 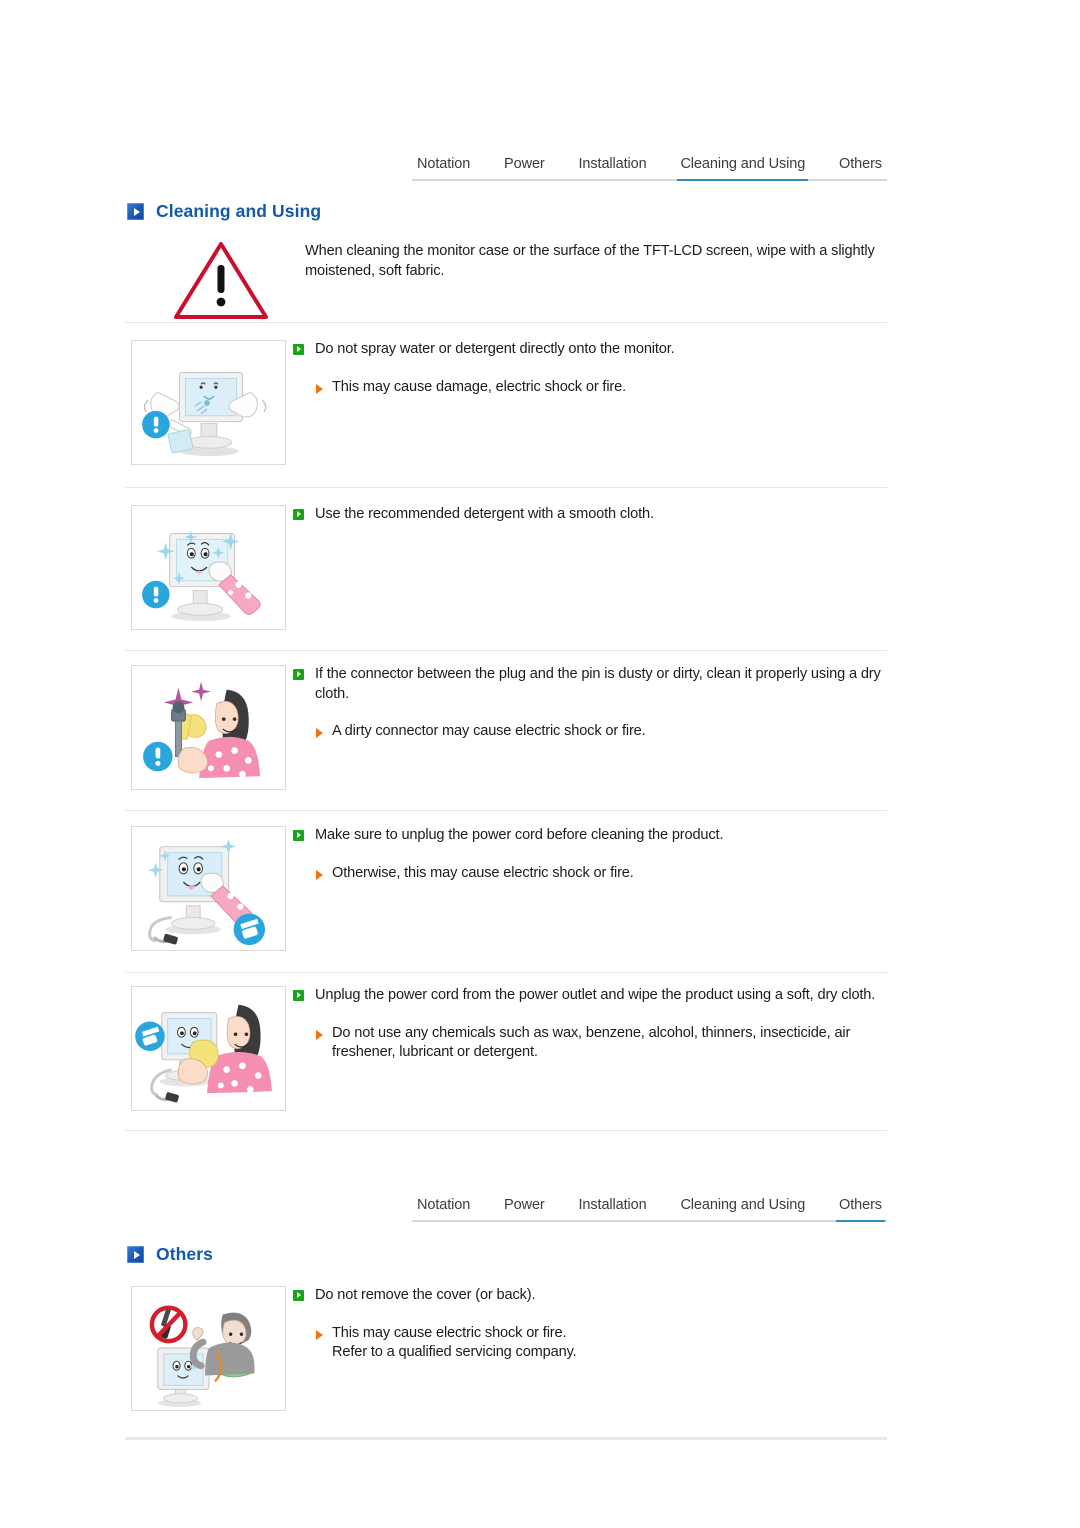 What do you see at coordinates (221, 280) in the screenshot?
I see `warning-triangle-icon` at bounding box center [221, 280].